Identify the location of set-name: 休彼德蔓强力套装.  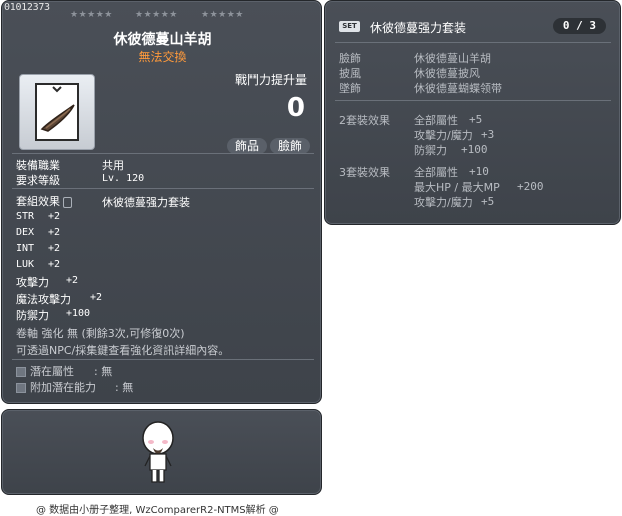
(146, 202).